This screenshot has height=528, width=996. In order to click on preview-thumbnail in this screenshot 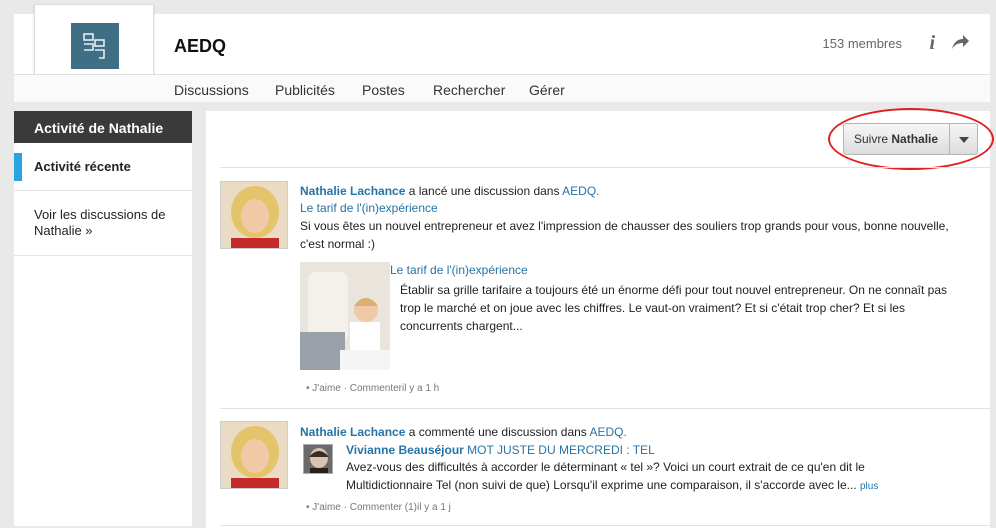, I will do `click(345, 316)`.